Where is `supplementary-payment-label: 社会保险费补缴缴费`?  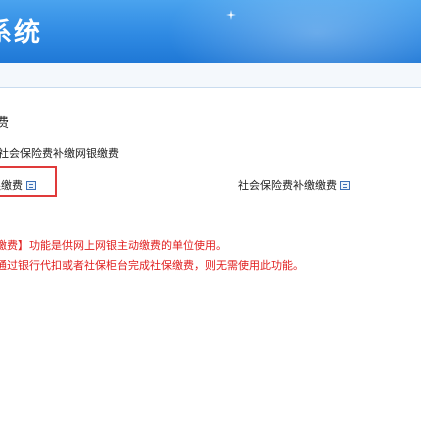
supplementary-payment-label: 社会保险费补缴缴费 is located at coordinates (287, 185).